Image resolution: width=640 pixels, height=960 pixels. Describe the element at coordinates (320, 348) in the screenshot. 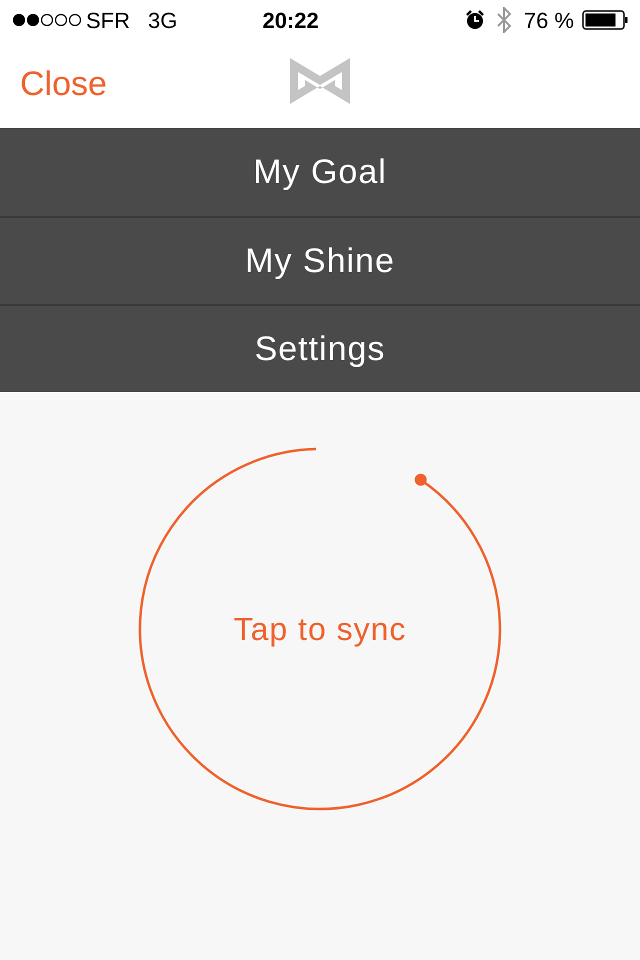

I see `menu-item: Settings` at that location.